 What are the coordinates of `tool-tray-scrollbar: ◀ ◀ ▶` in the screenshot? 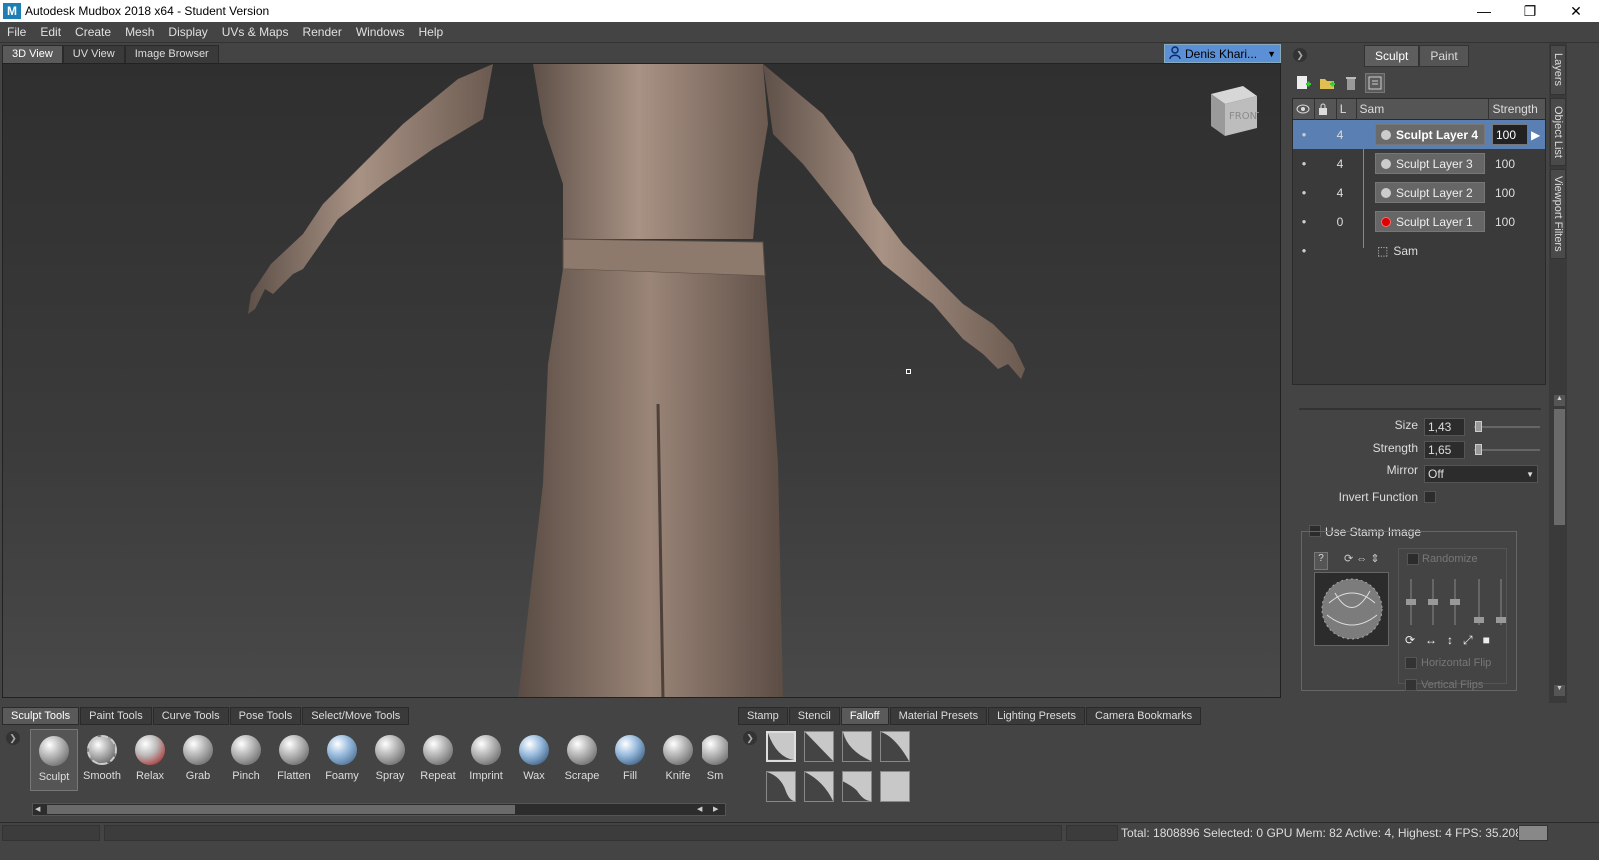 It's located at (379, 809).